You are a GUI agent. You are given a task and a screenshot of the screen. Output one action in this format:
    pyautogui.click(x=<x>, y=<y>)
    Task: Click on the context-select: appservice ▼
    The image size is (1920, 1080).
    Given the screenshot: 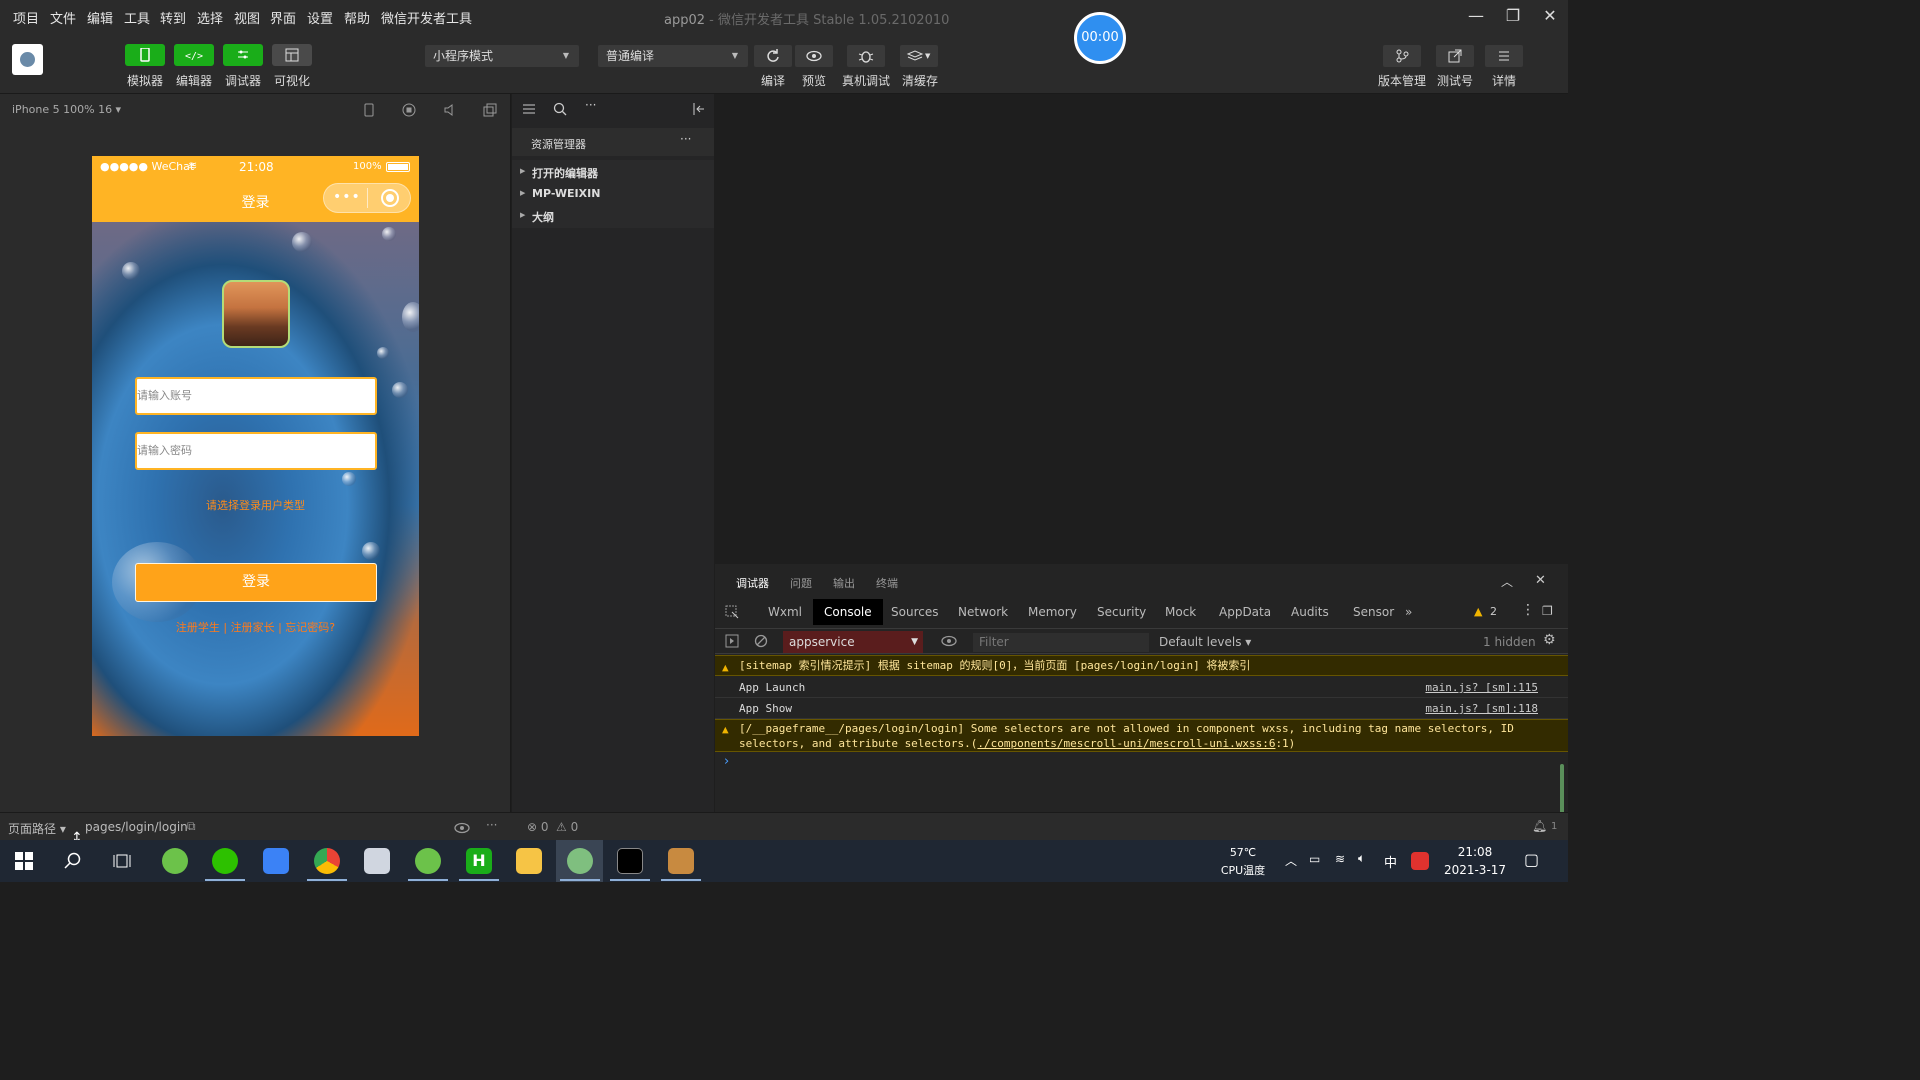 What is the action you would take?
    pyautogui.click(x=853, y=642)
    